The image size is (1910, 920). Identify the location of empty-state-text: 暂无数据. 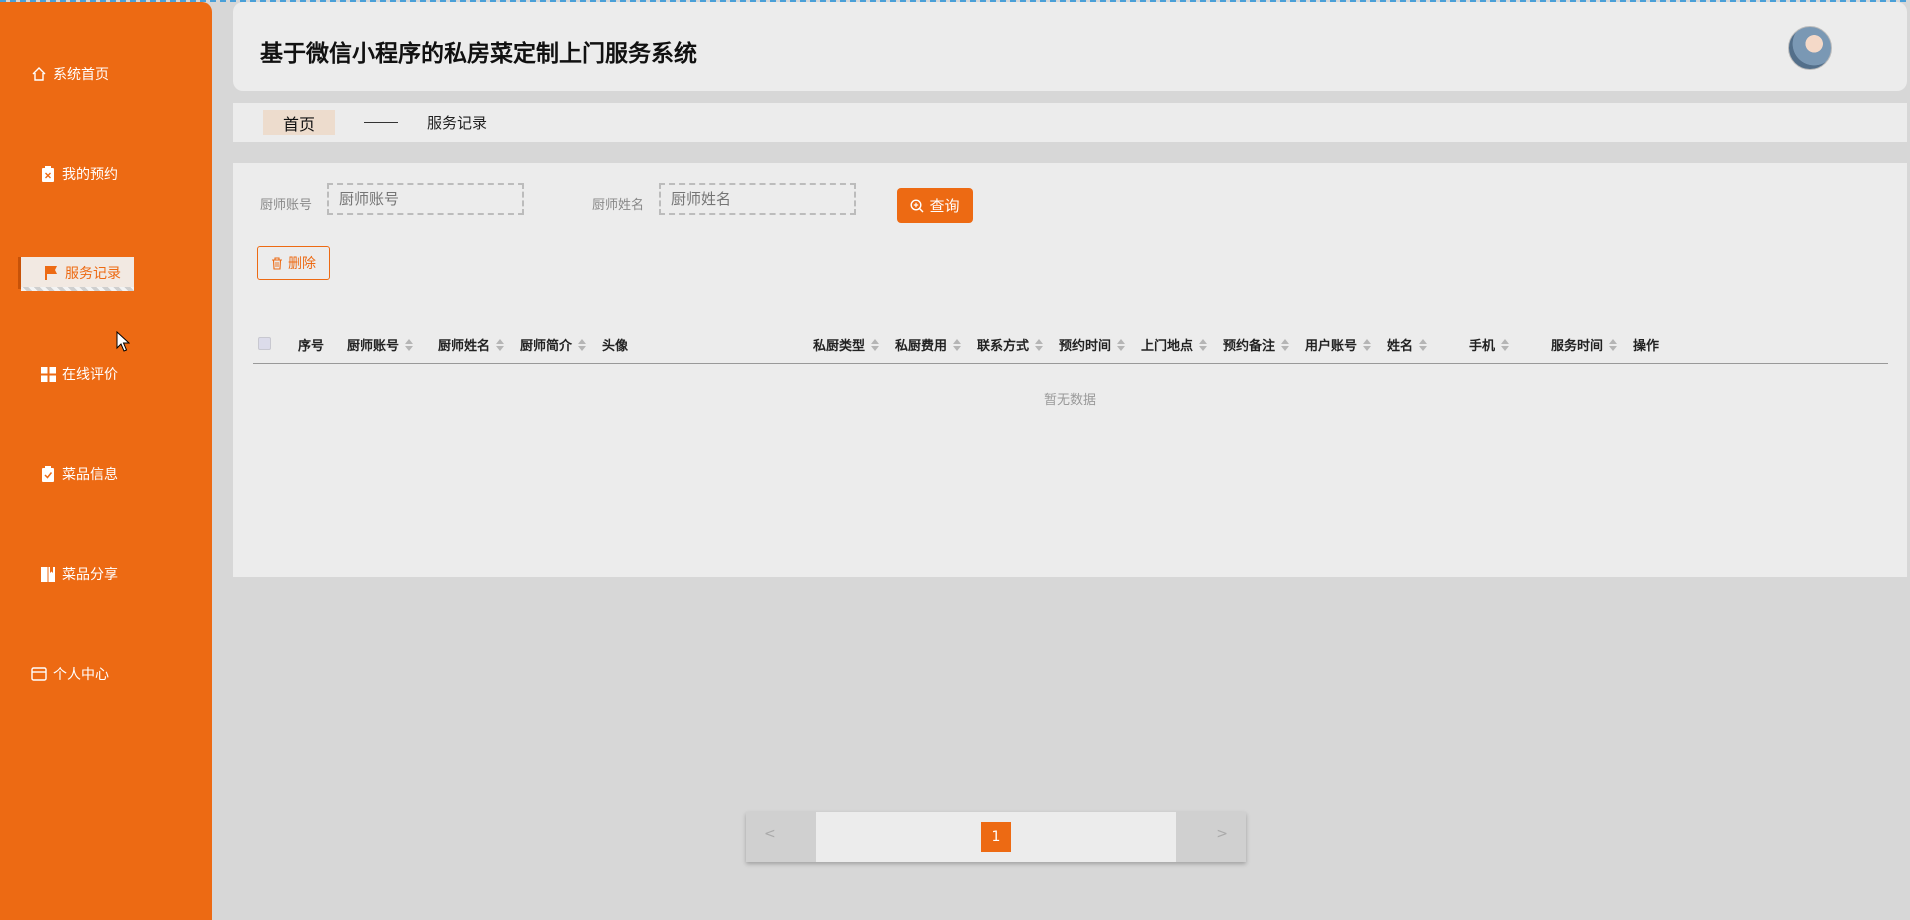
(1069, 400).